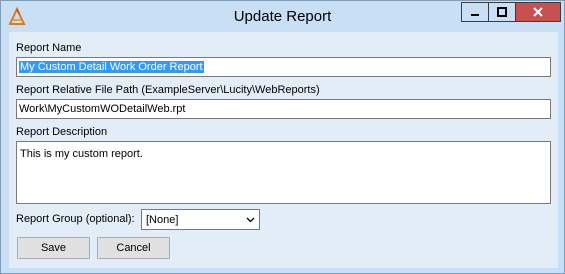  Describe the element at coordinates (62, 132) in the screenshot. I see `description-label: Report Description` at that location.